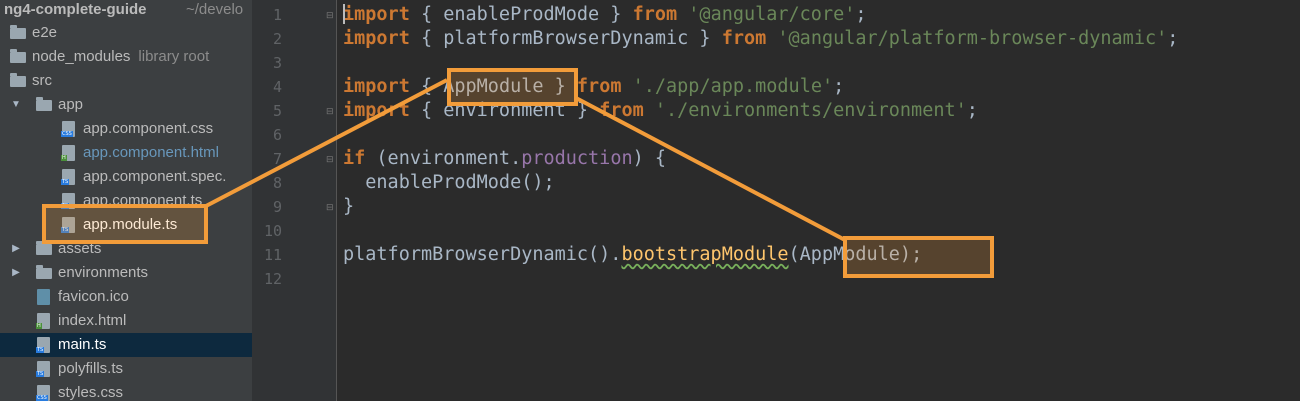 This screenshot has height=401, width=1300. I want to click on line-number: 8, so click(277, 183).